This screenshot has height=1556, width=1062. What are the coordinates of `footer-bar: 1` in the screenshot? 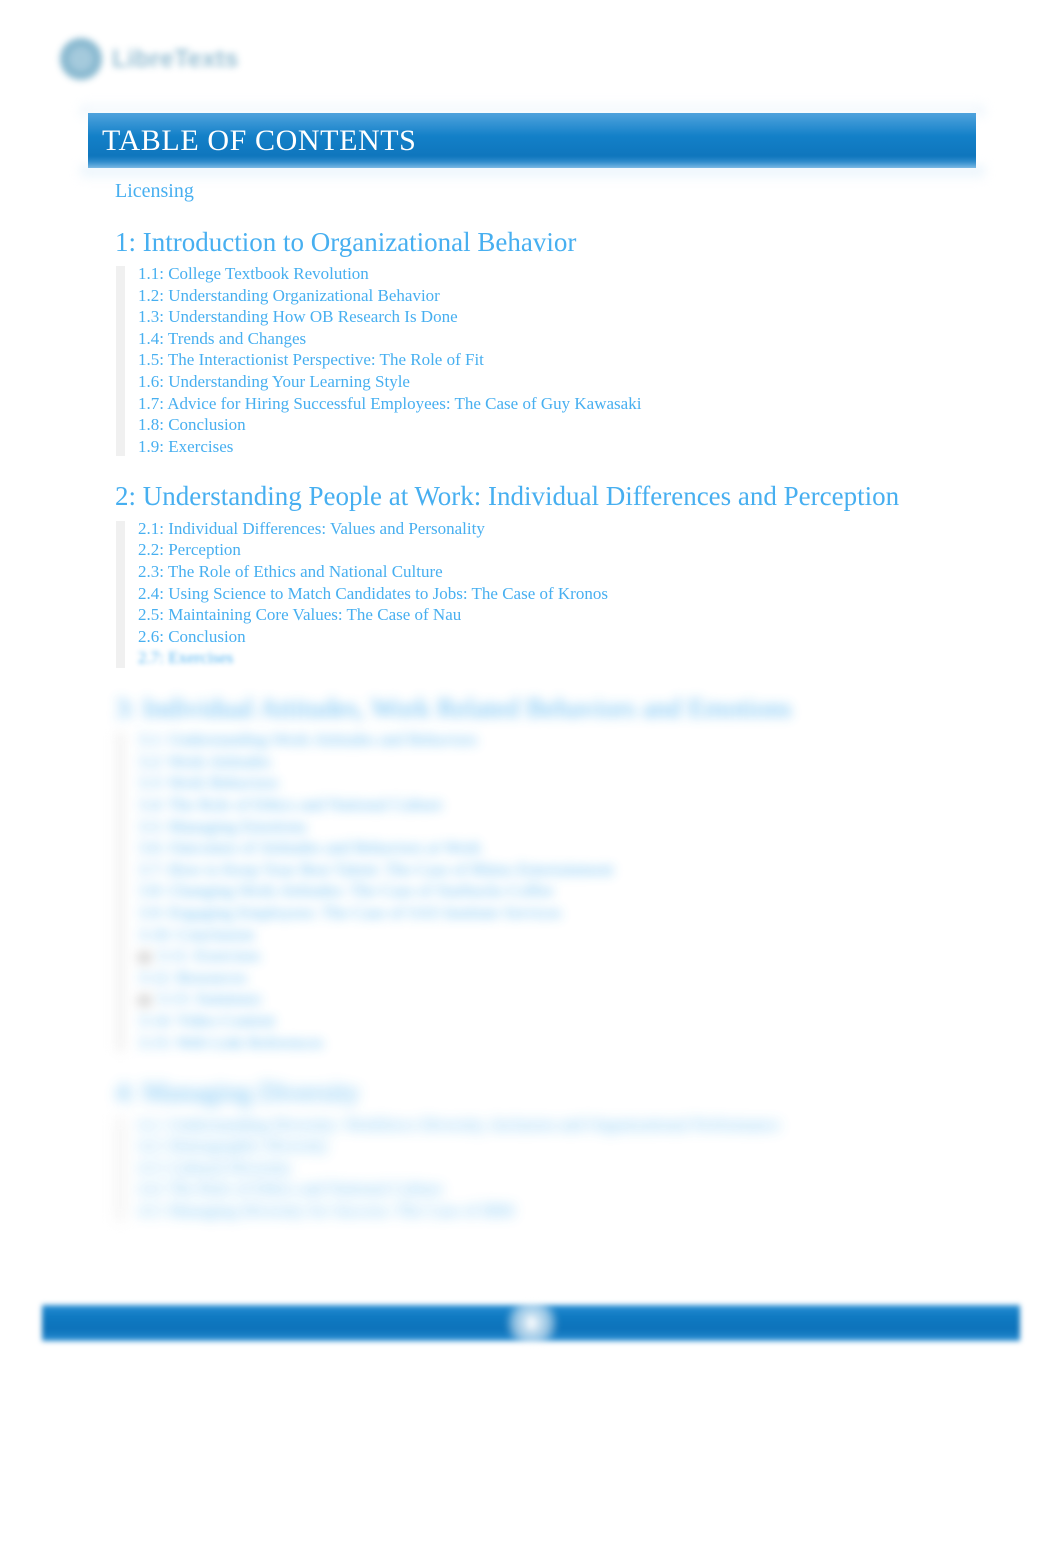 It's located at (531, 1323).